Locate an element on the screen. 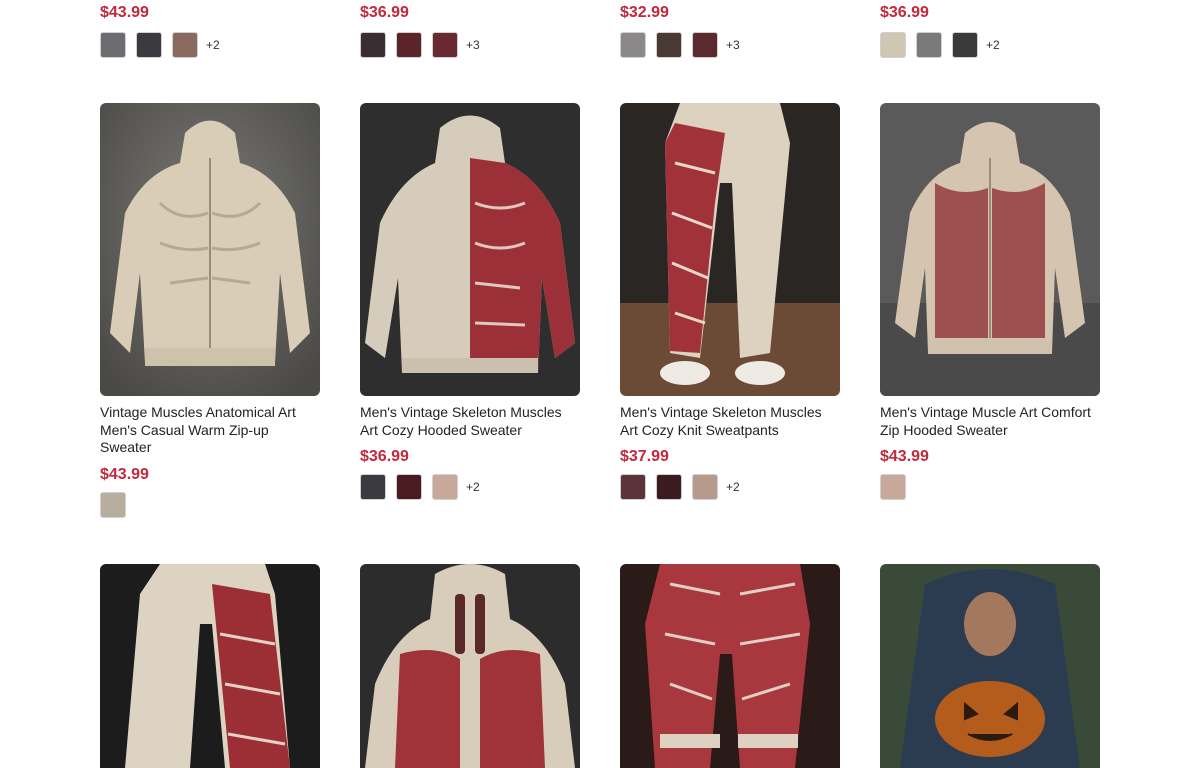 The width and height of the screenshot is (1200, 768). product-price: $32.99 is located at coordinates (644, 12).